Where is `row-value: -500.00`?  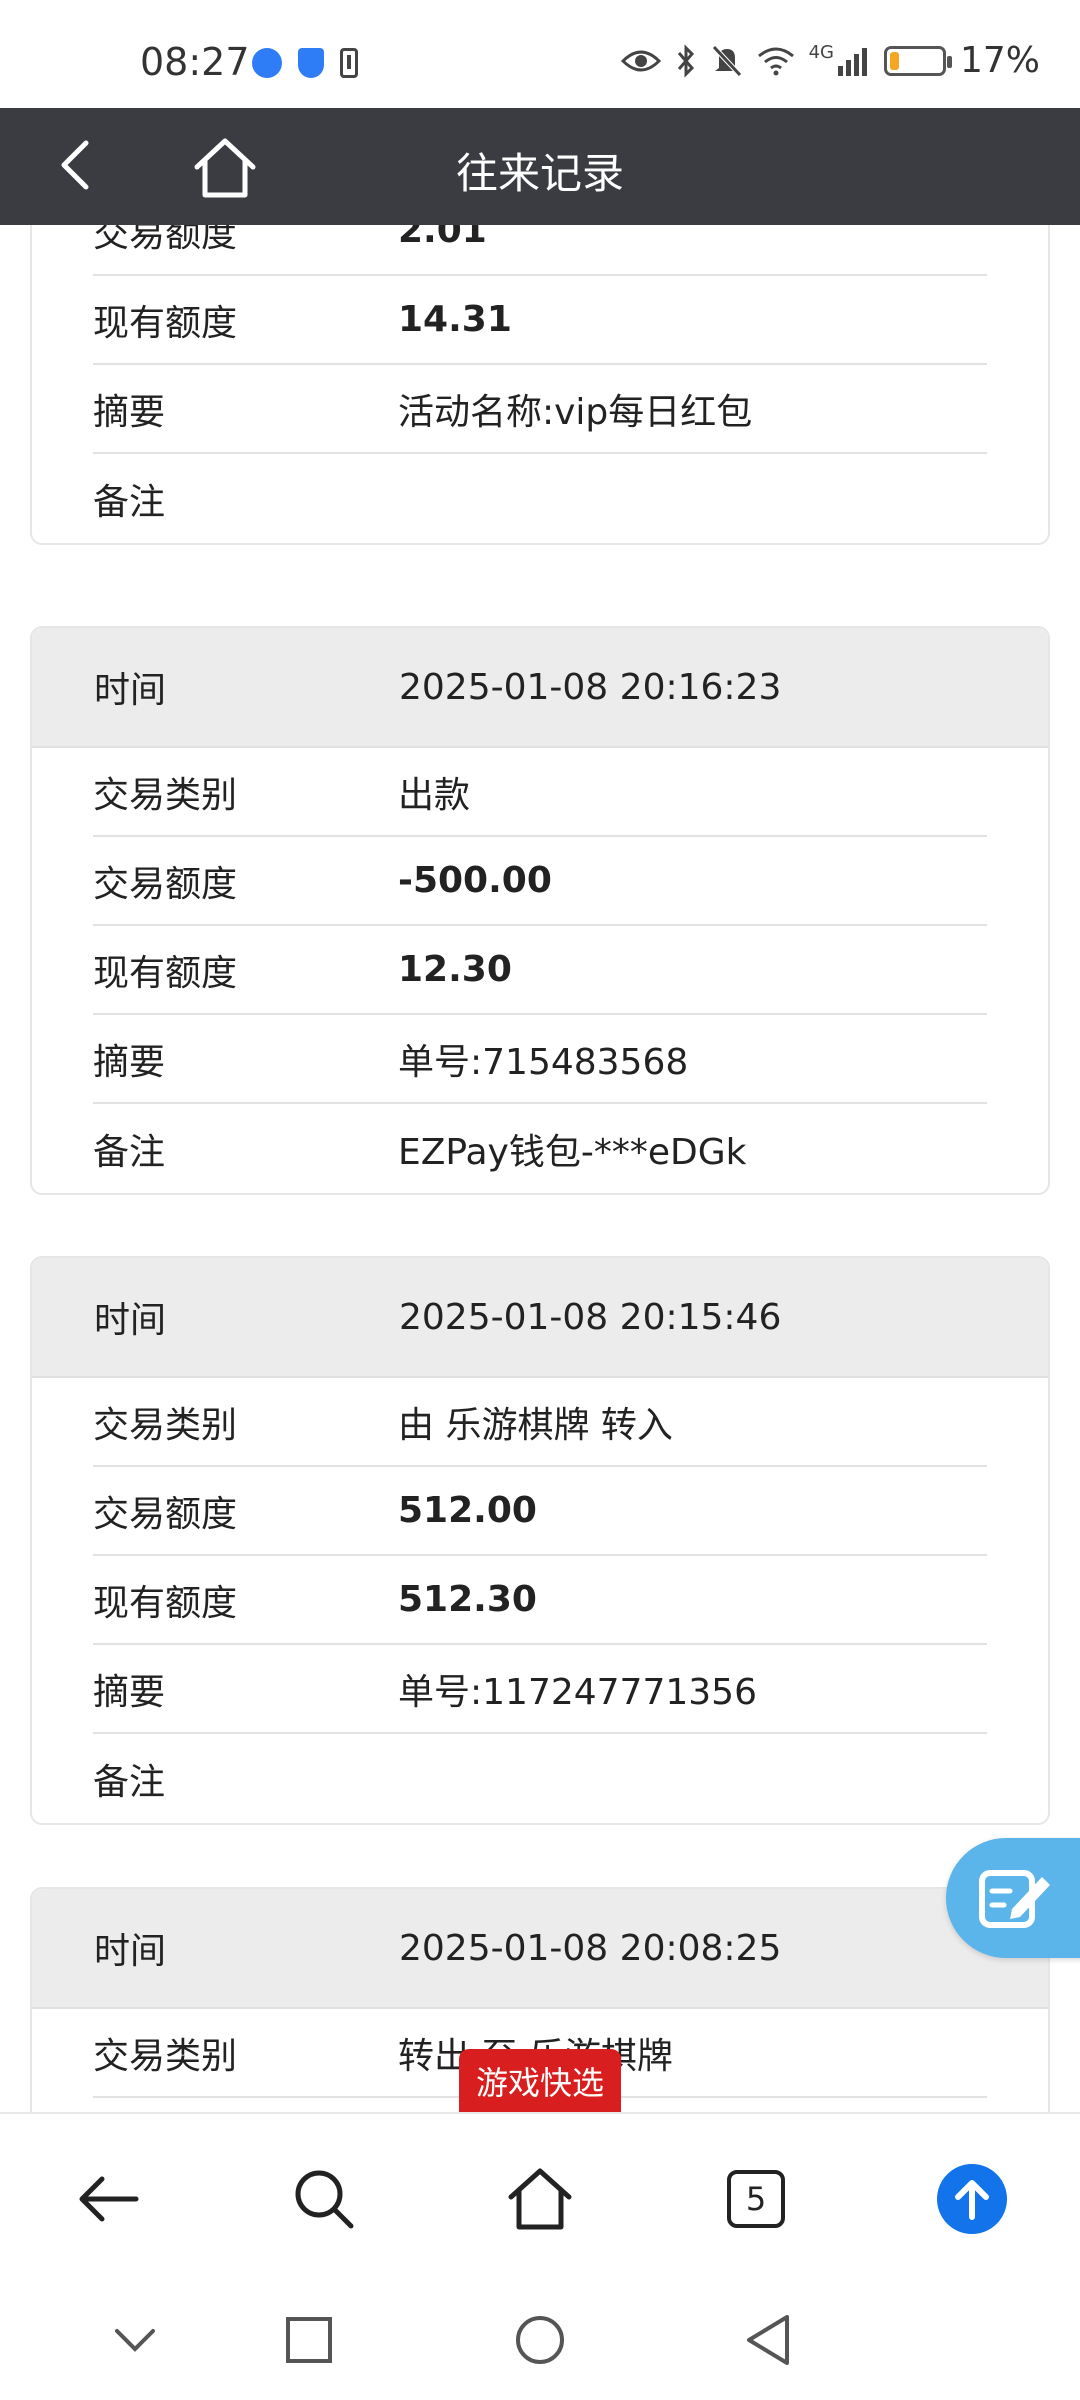
row-value: -500.00 is located at coordinates (475, 880).